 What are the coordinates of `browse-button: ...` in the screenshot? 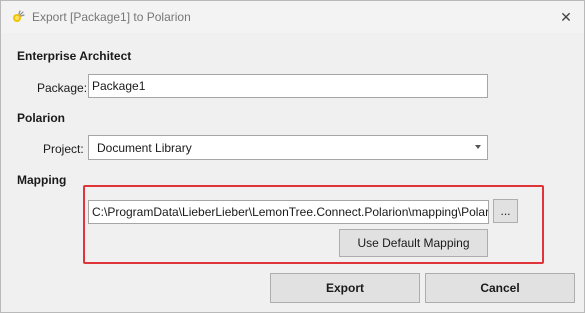 It's located at (505, 211).